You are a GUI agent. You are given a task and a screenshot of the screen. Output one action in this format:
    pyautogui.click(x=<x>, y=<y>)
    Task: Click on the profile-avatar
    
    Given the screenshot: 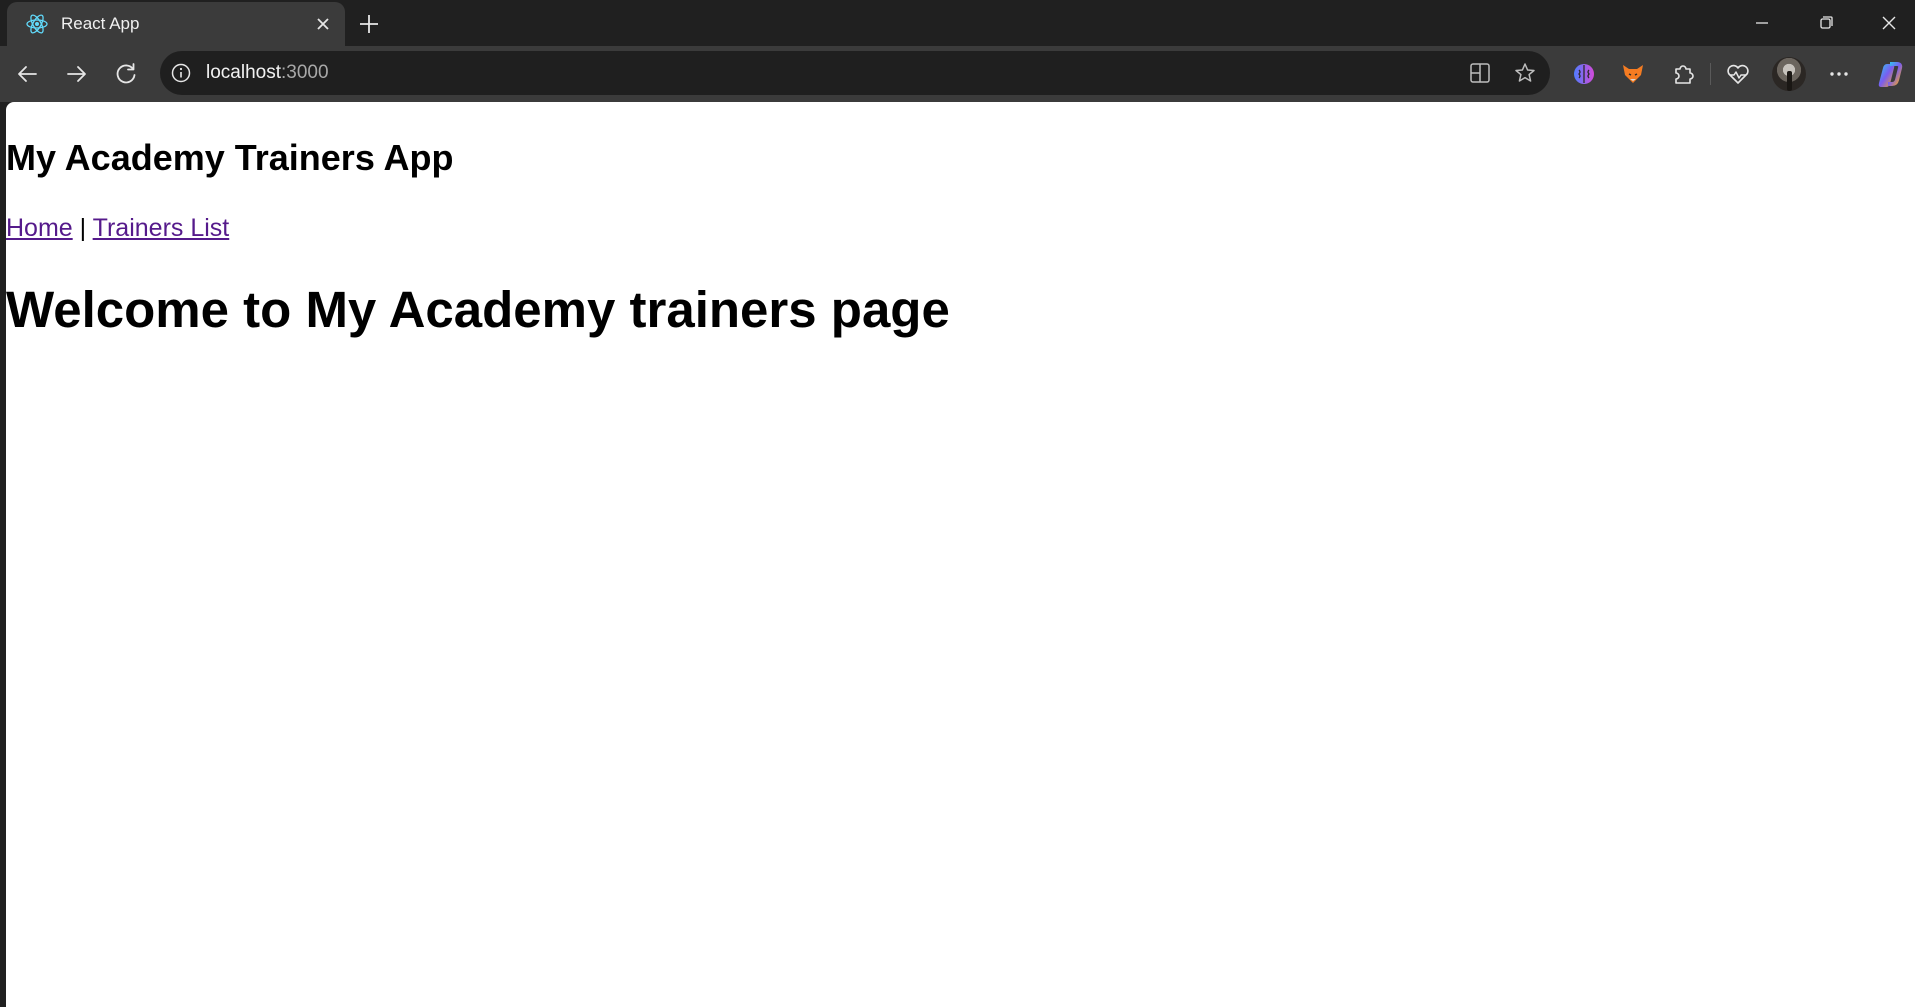 What is the action you would take?
    pyautogui.click(x=1789, y=74)
    